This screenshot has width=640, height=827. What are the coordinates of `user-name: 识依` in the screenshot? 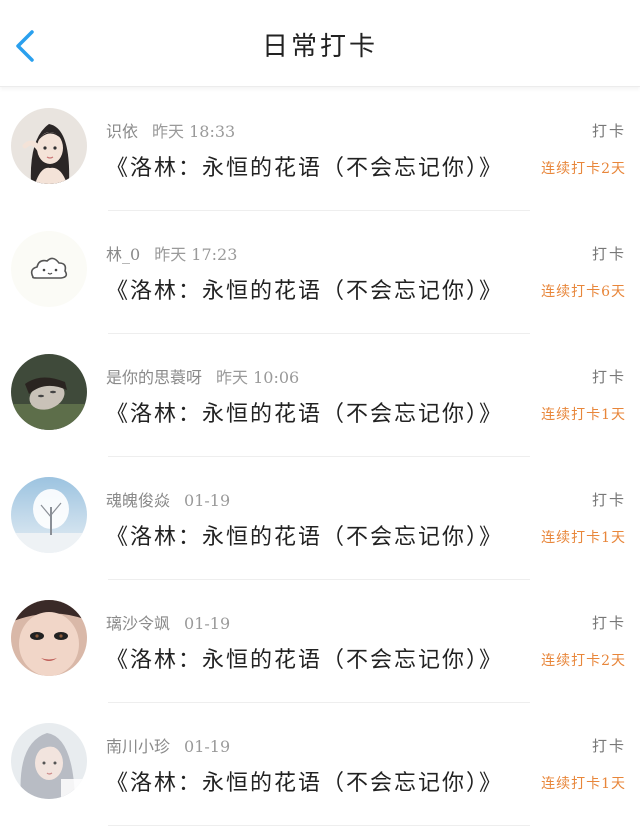 It's located at (122, 131).